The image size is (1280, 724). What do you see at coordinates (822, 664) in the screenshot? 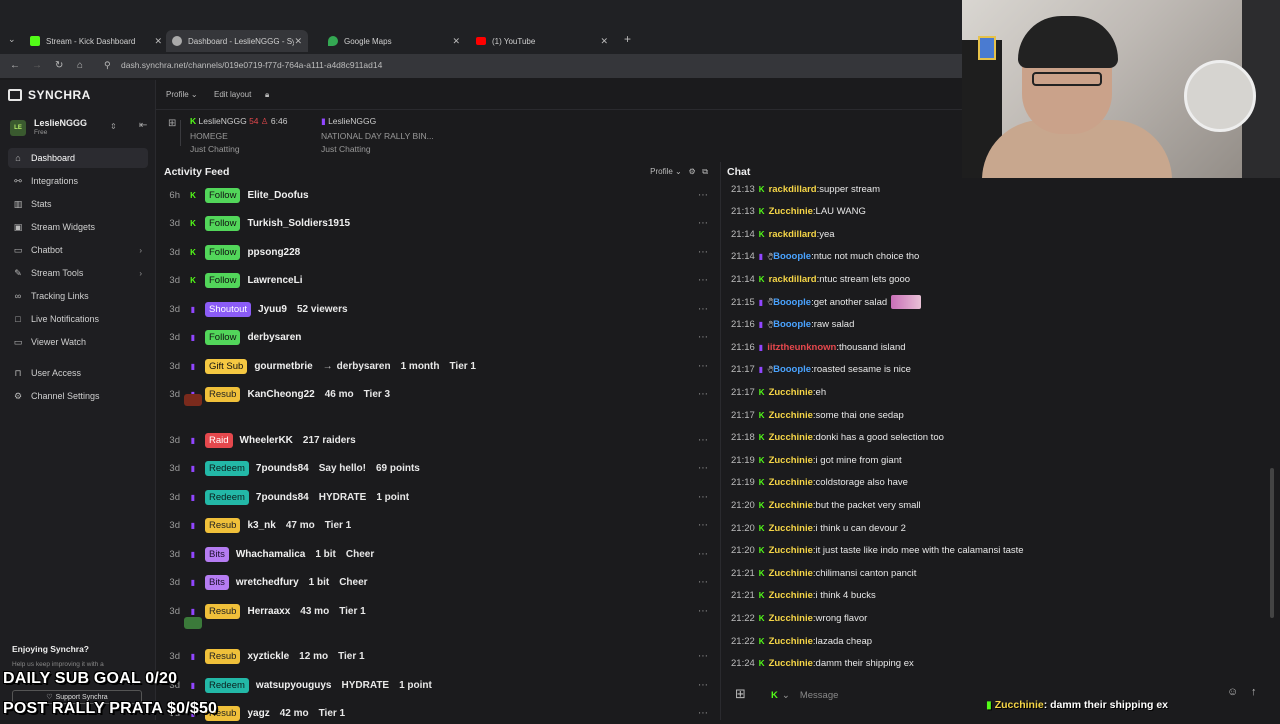
I see `chat-message: 21:24 K Zucchinie: damm their shipping ex` at bounding box center [822, 664].